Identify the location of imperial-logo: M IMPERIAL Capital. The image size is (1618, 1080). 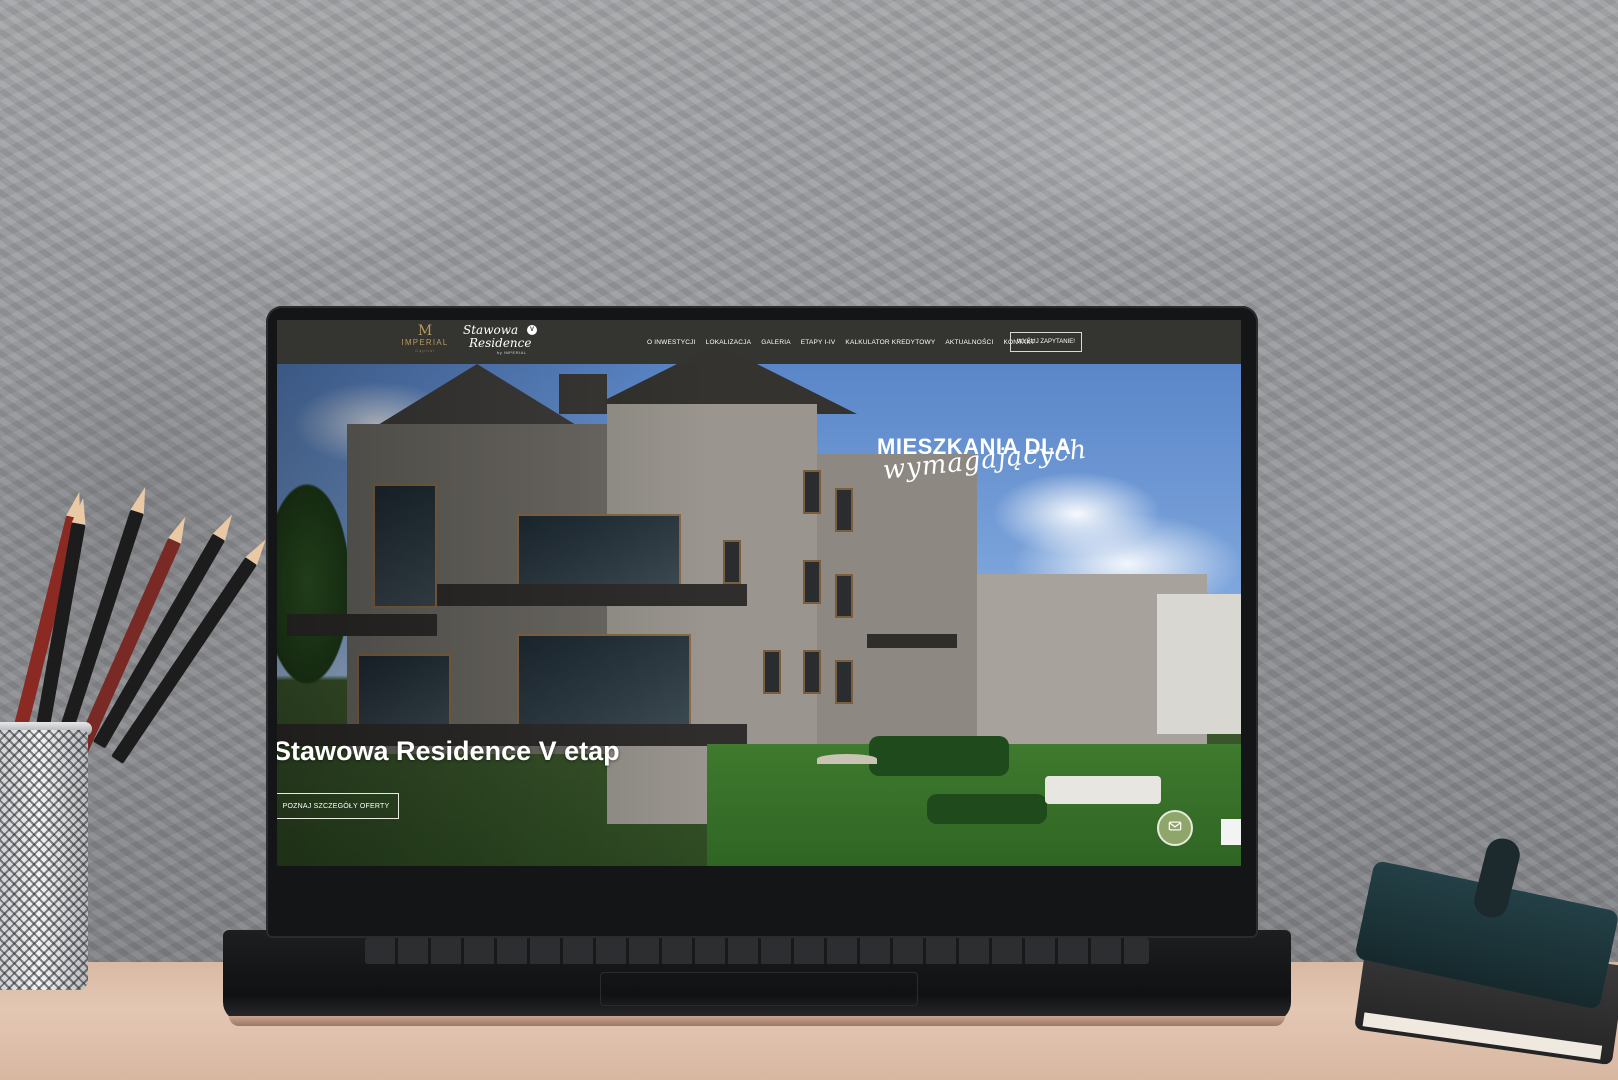
(425, 342).